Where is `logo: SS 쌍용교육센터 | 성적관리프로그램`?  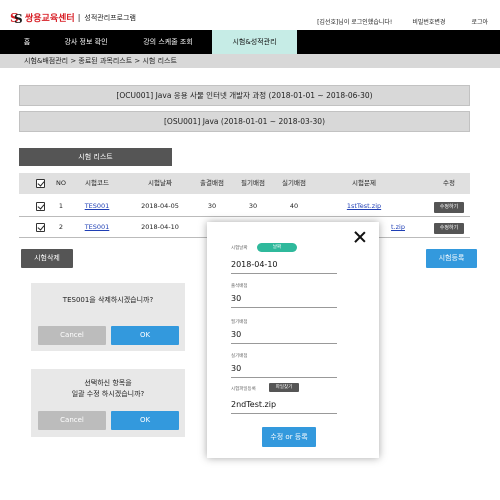
logo: SS 쌍용교육센터 | 성적관리프로그램 is located at coordinates (73, 18).